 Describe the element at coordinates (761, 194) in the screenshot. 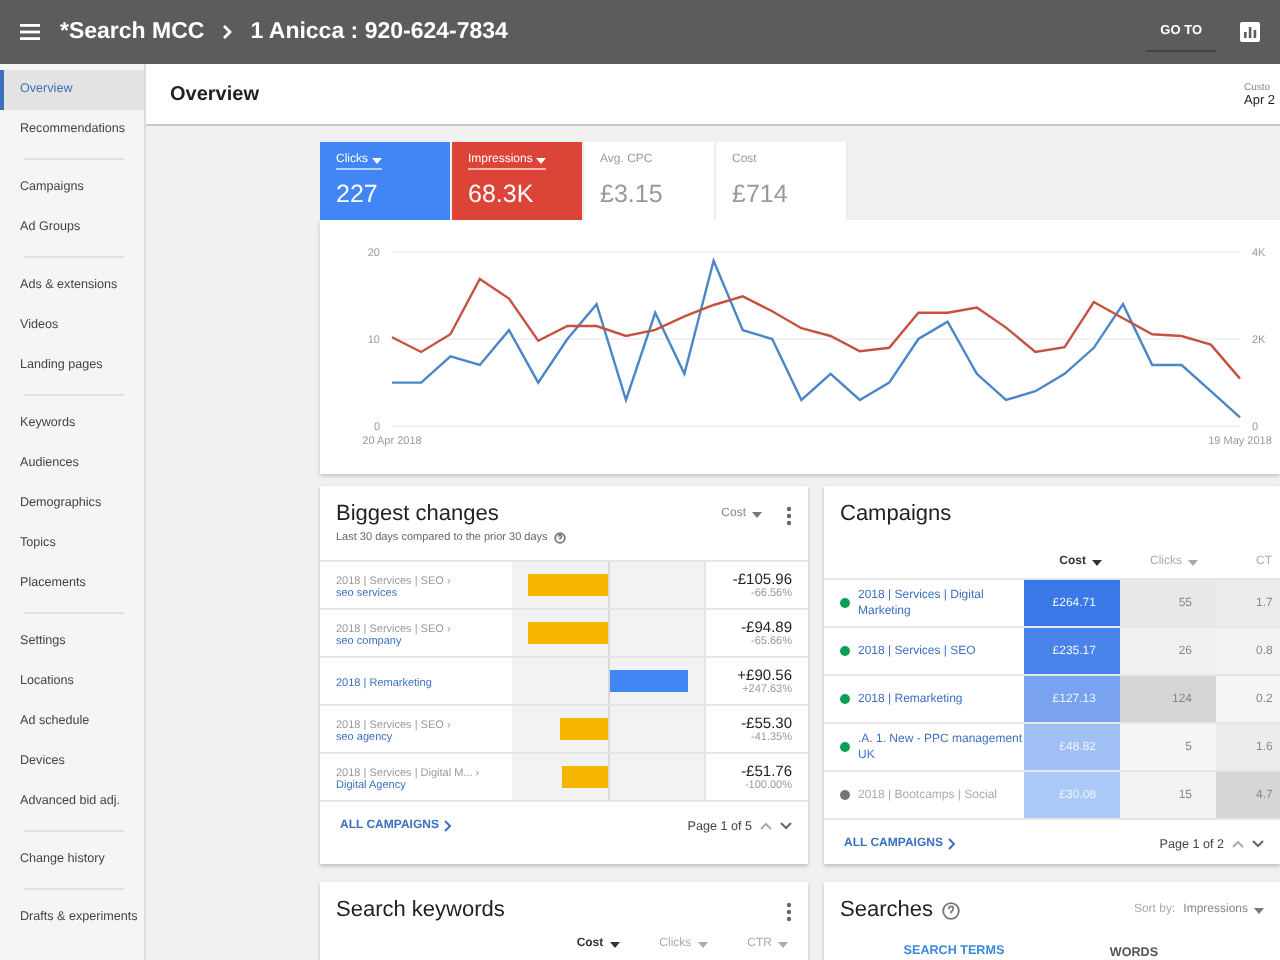

I see `metric-value: £714` at that location.